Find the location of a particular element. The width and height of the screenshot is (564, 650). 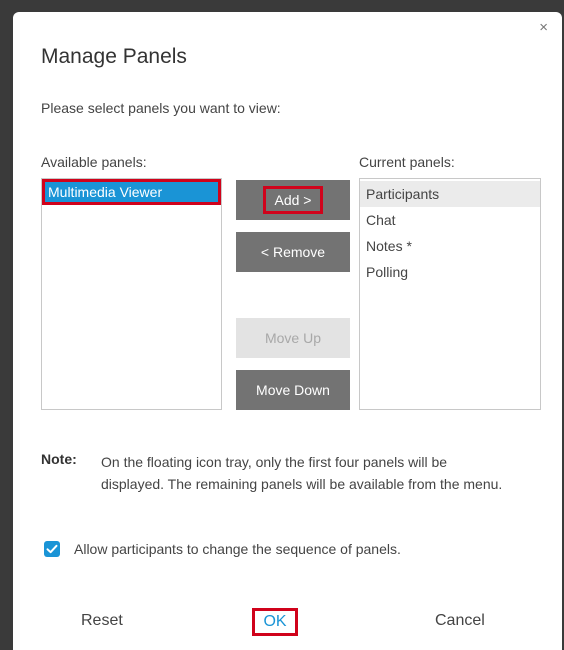

checkmark-icon is located at coordinates (52, 549).